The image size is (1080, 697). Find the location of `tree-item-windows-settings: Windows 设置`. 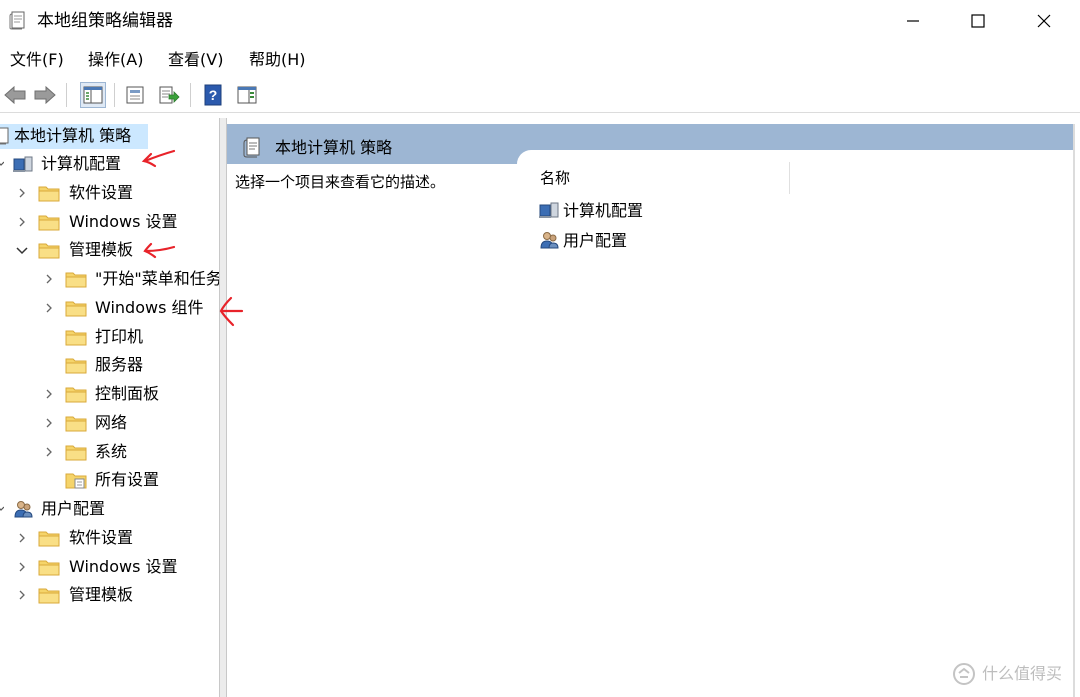

tree-item-windows-settings: Windows 设置 is located at coordinates (109, 222).